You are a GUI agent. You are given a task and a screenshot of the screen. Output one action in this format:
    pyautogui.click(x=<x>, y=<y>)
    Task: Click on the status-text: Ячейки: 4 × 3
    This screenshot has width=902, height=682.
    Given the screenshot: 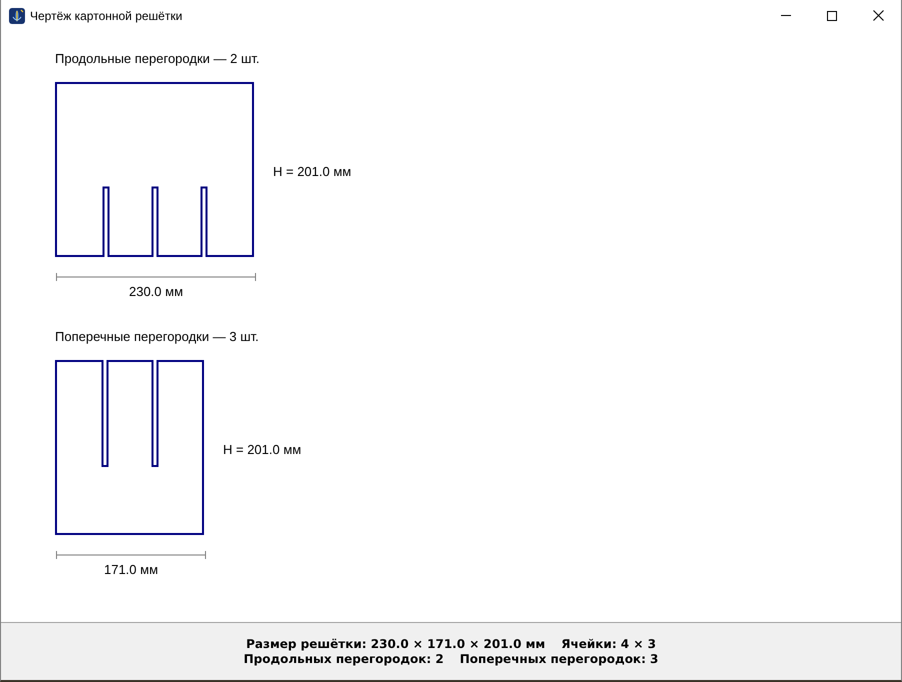 What is the action you would take?
    pyautogui.click(x=608, y=644)
    